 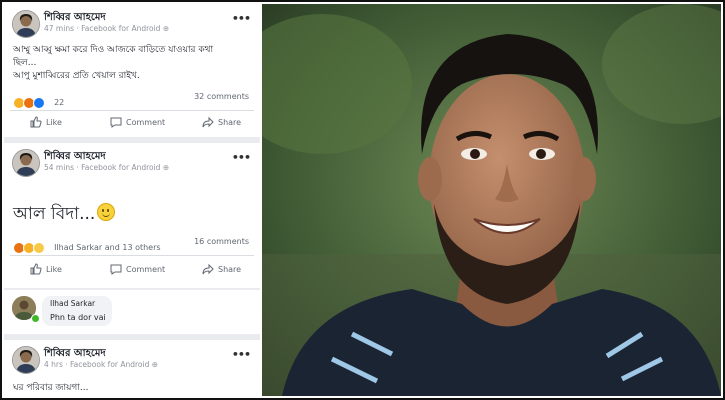 I want to click on post-time: 47 mins · Facebook for Android, so click(x=102, y=28).